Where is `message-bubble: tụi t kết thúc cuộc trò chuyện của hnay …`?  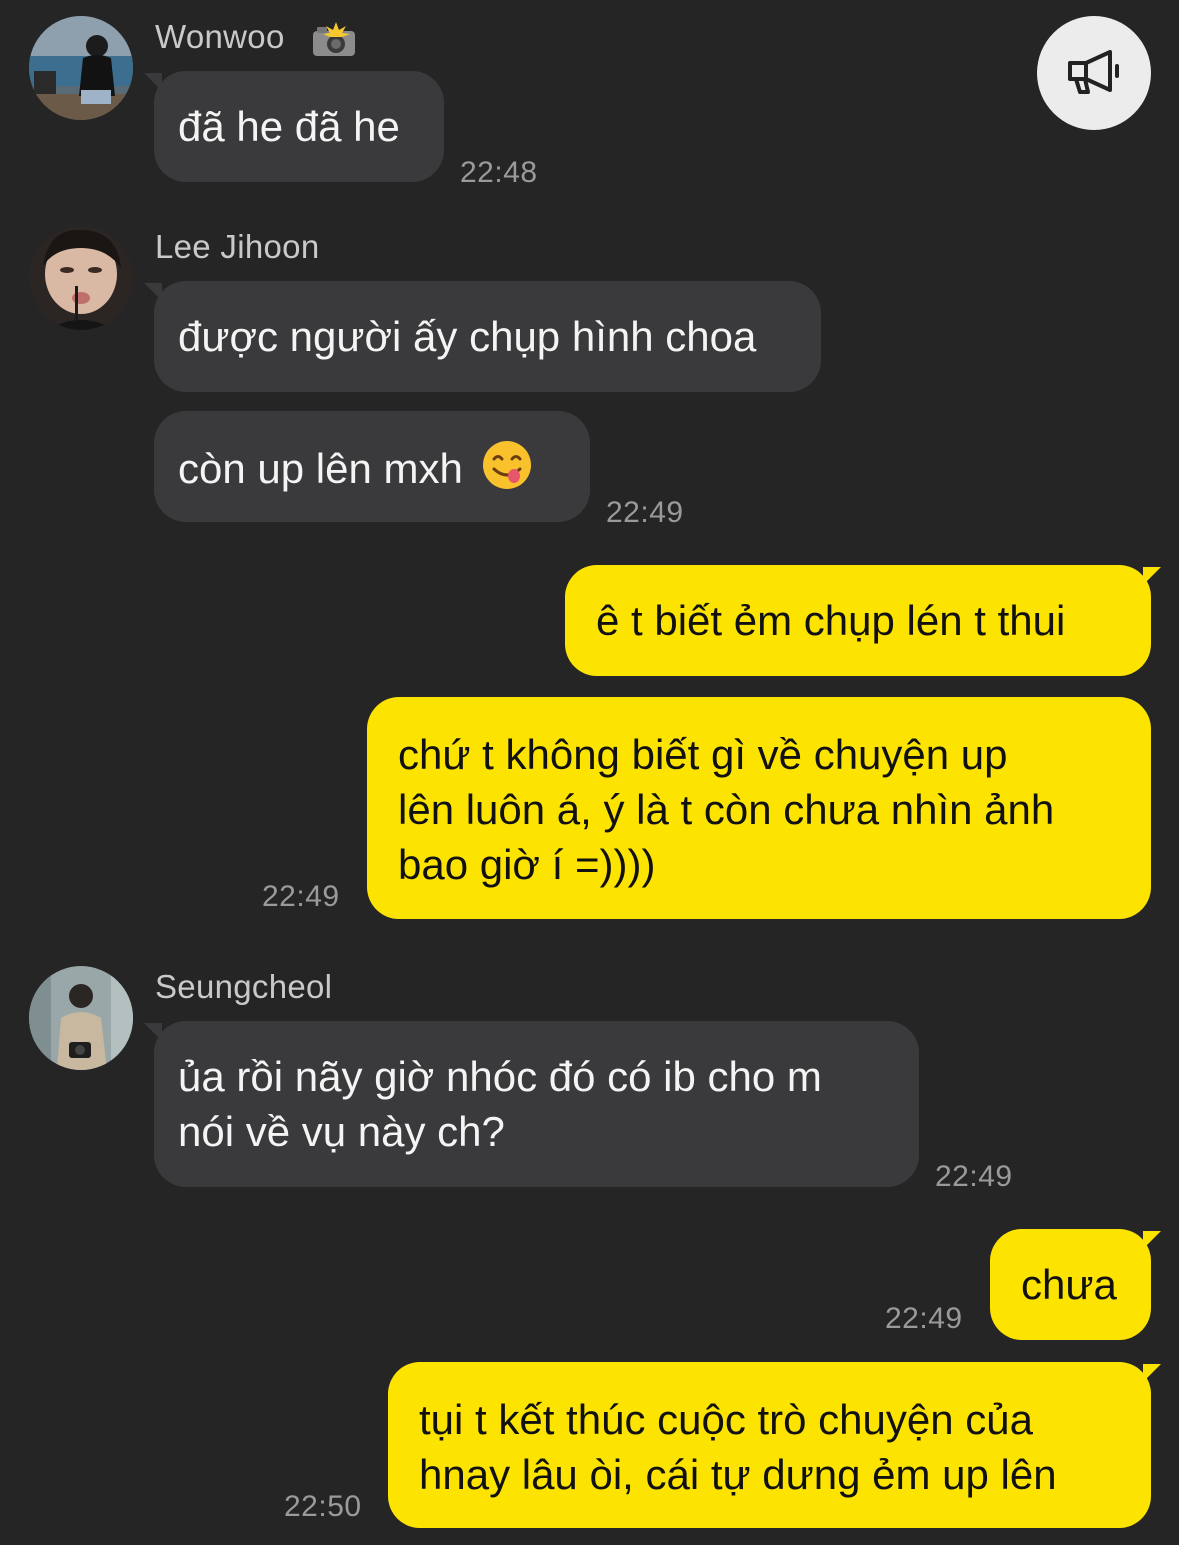
message-bubble: tụi t kết thúc cuộc trò chuyện của hnay … is located at coordinates (769, 1445).